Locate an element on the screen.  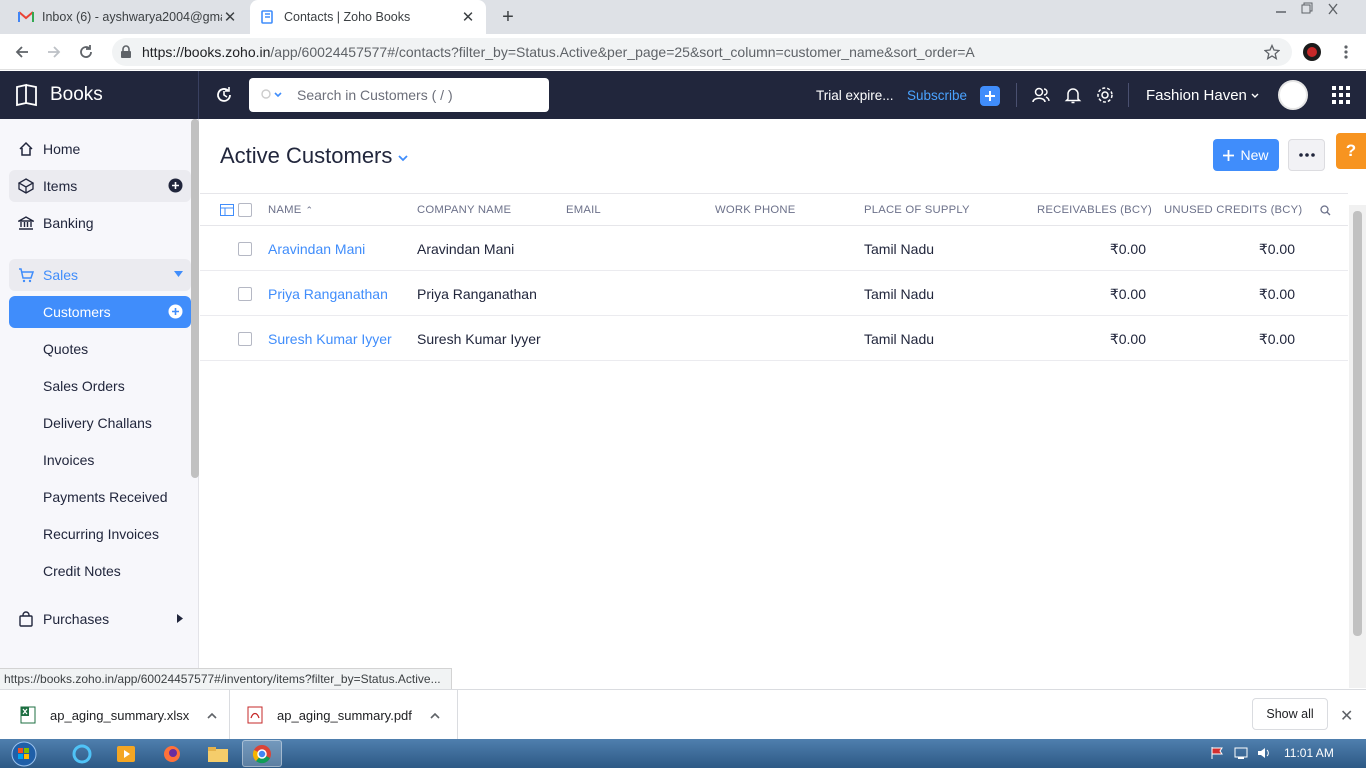
browser-menu-icon is located at coordinates (1346, 52).